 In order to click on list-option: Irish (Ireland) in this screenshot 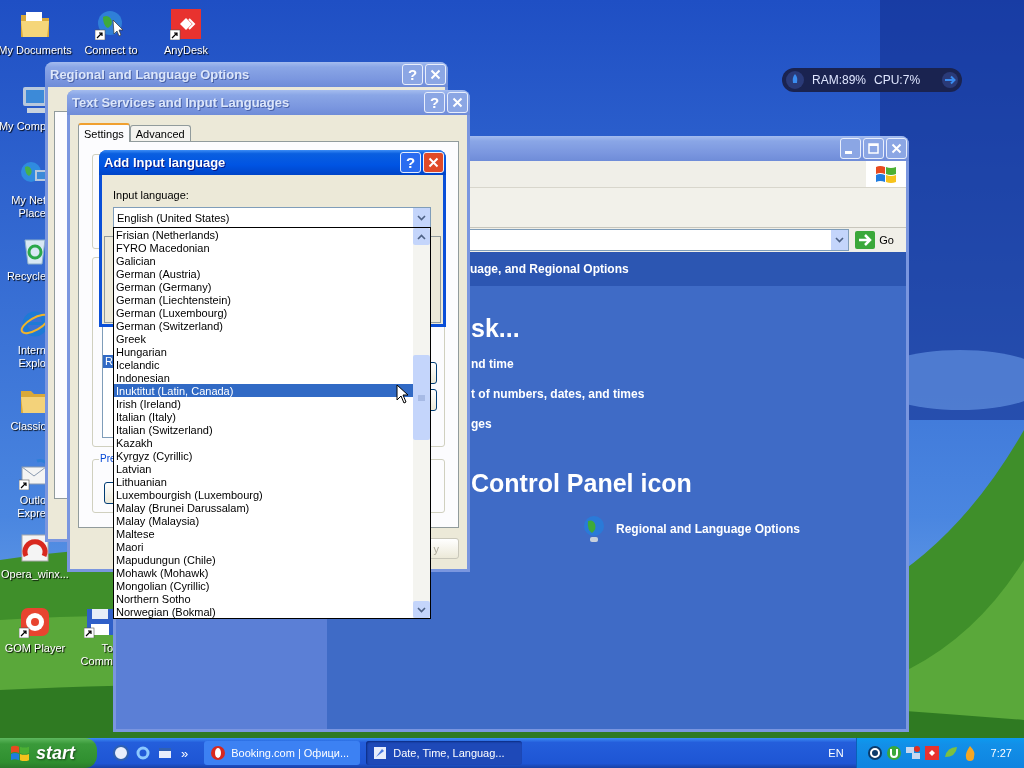, I will do `click(263, 403)`.